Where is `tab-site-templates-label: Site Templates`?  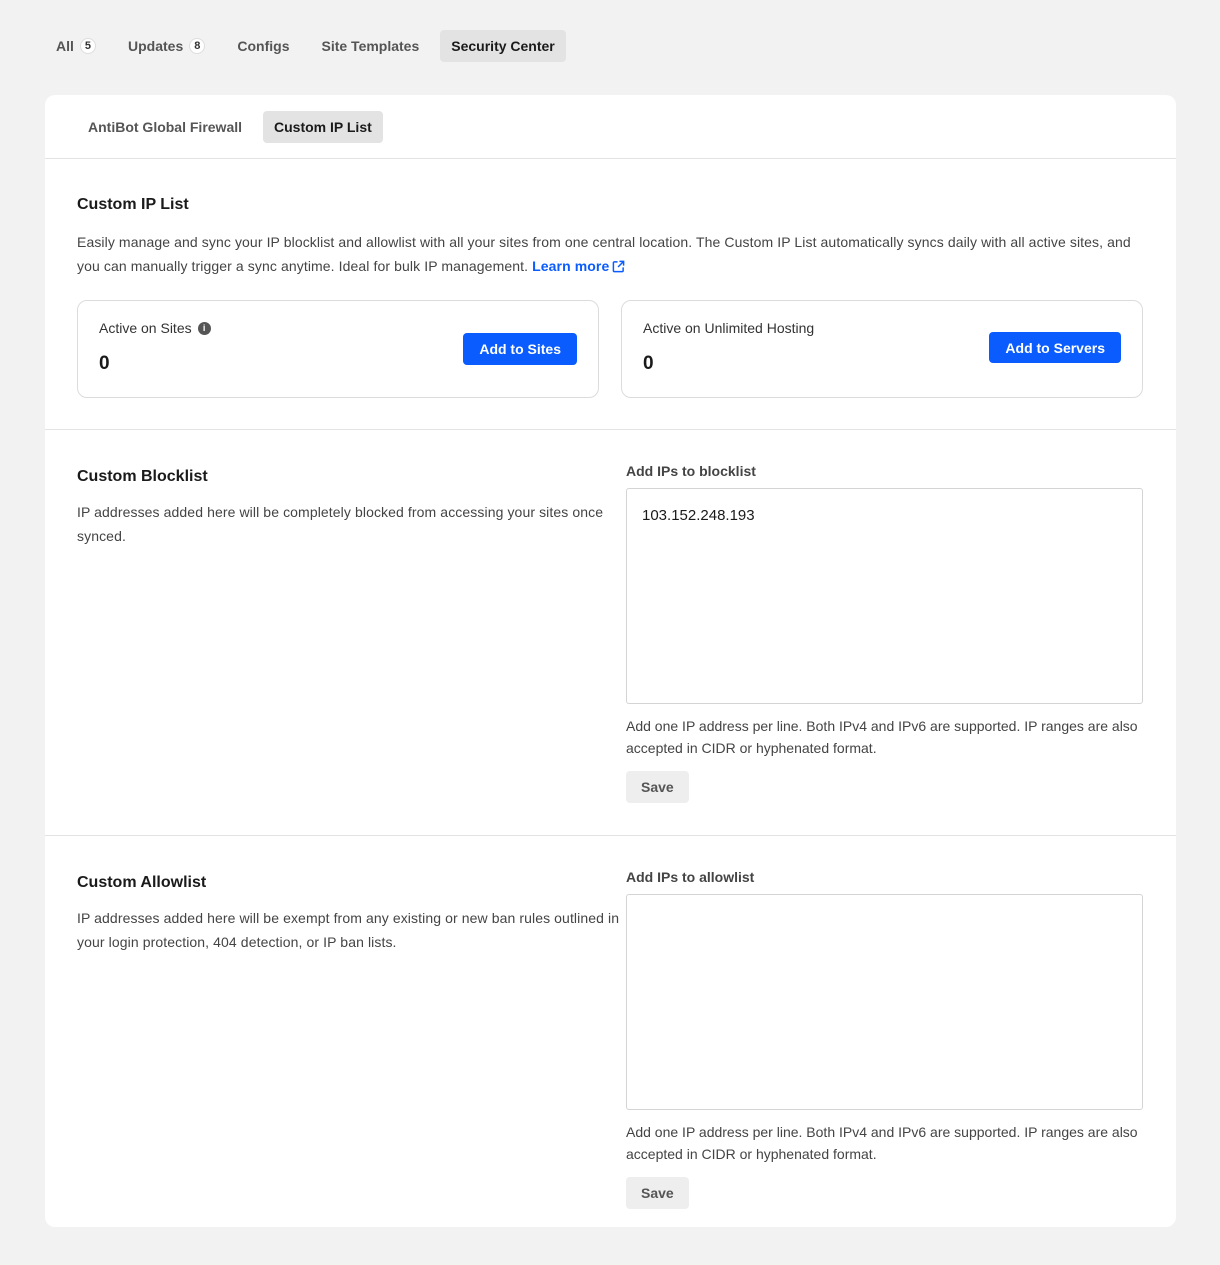
tab-site-templates-label: Site Templates is located at coordinates (370, 46).